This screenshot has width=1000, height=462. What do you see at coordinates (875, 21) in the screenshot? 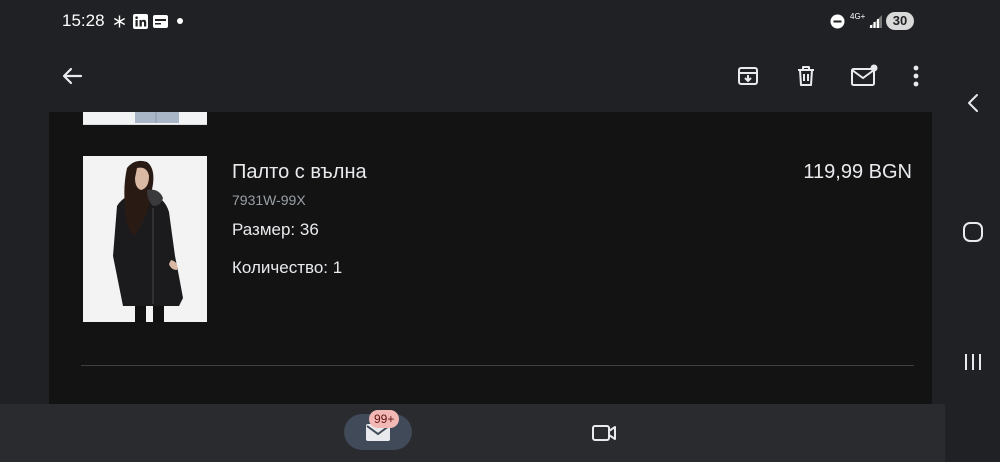
I see `signal-icon` at bounding box center [875, 21].